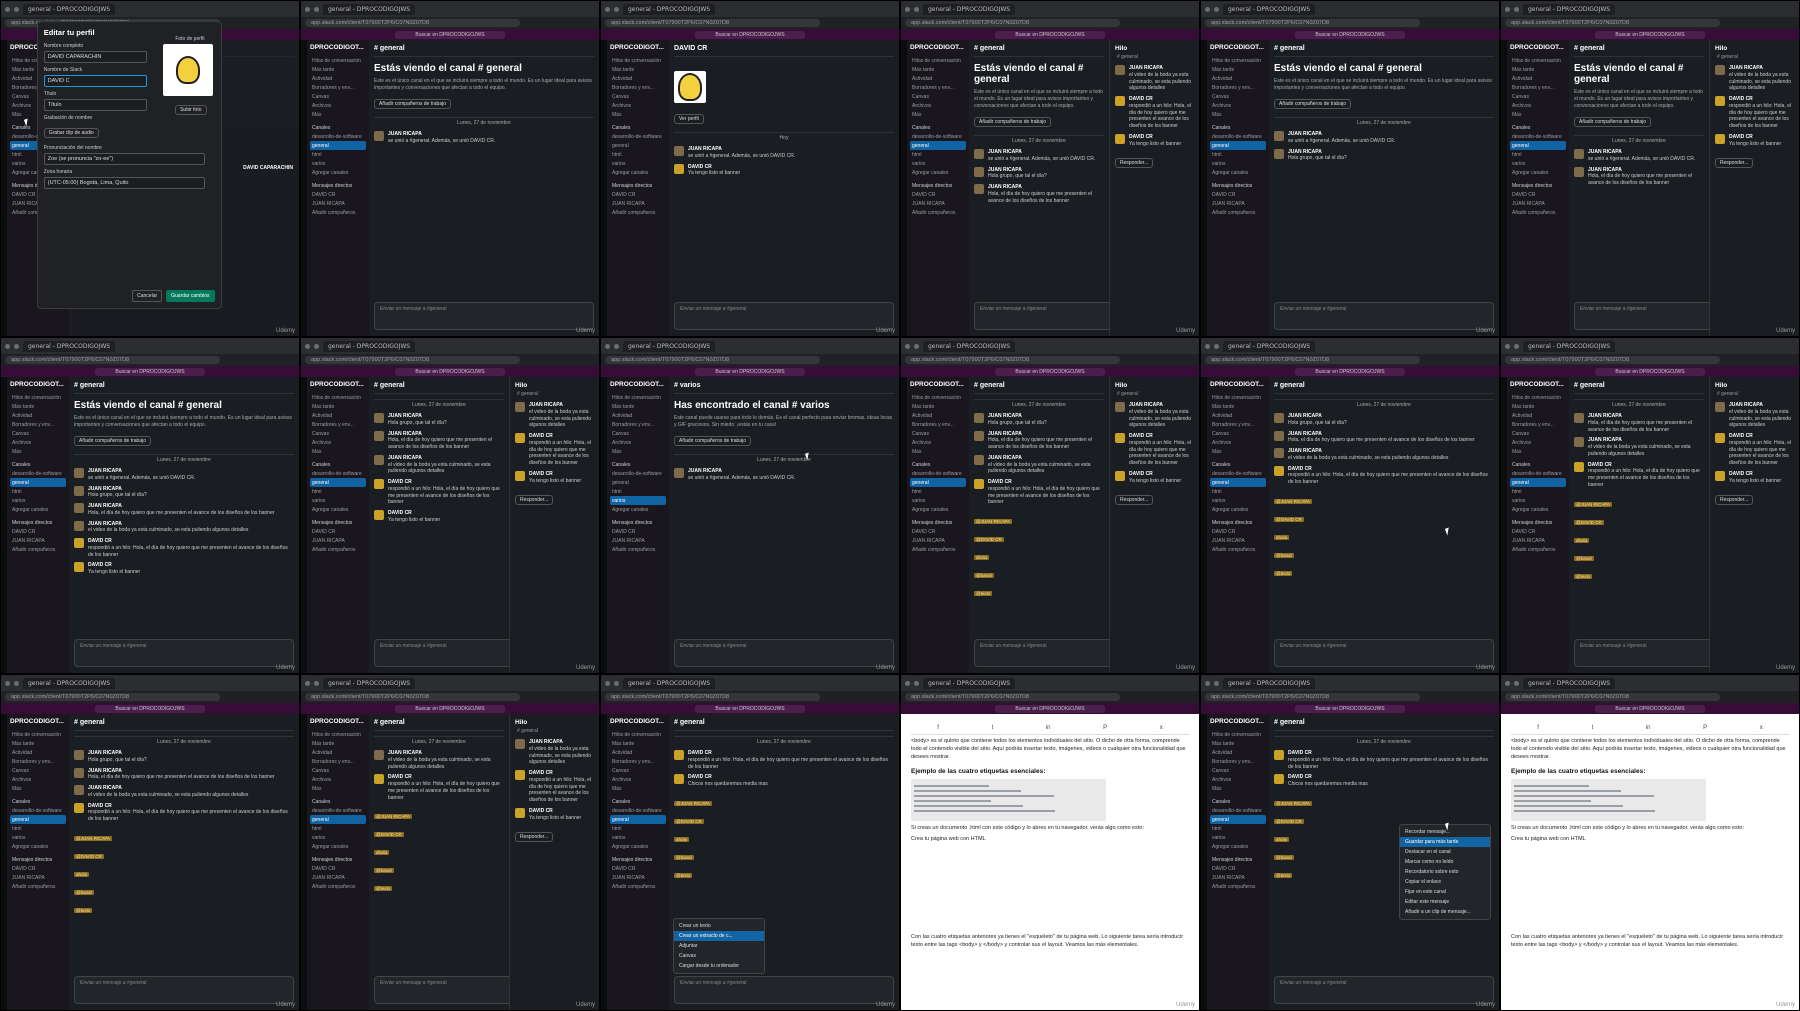  What do you see at coordinates (989, 539) in the screenshot?
I see `mention-tag: @DAVID CR` at bounding box center [989, 539].